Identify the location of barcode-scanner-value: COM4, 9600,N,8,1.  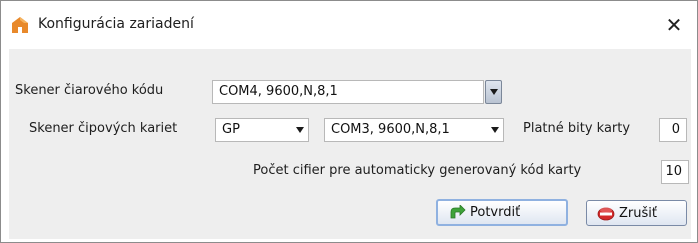
(278, 91).